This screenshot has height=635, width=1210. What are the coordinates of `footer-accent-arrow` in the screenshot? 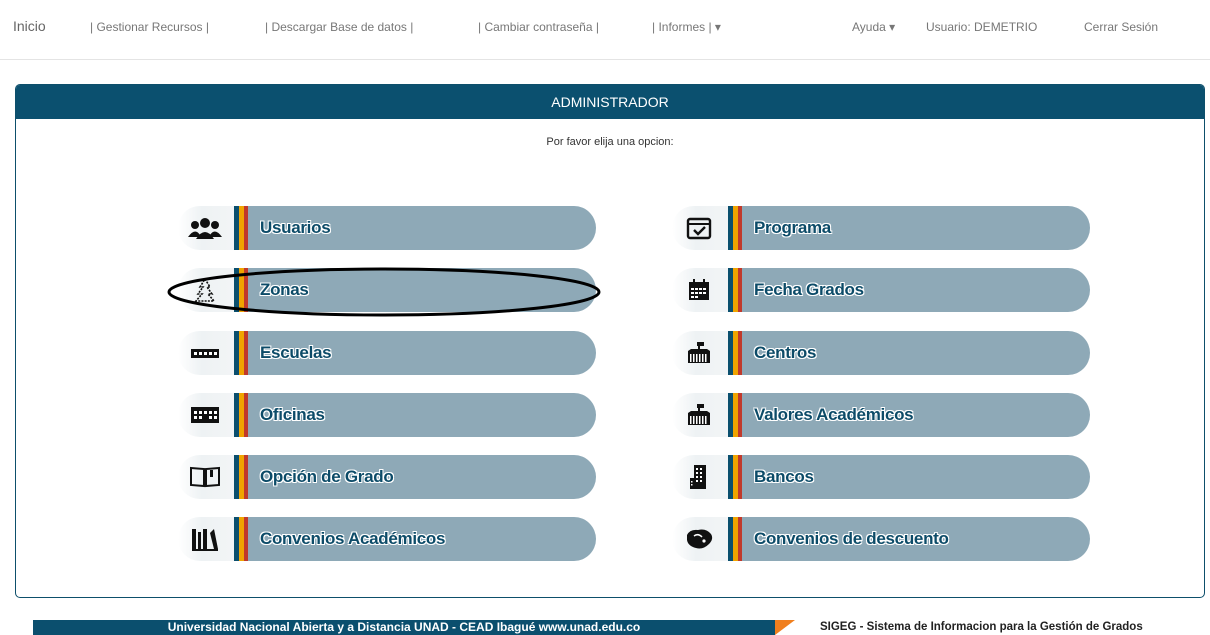 It's located at (785, 627).